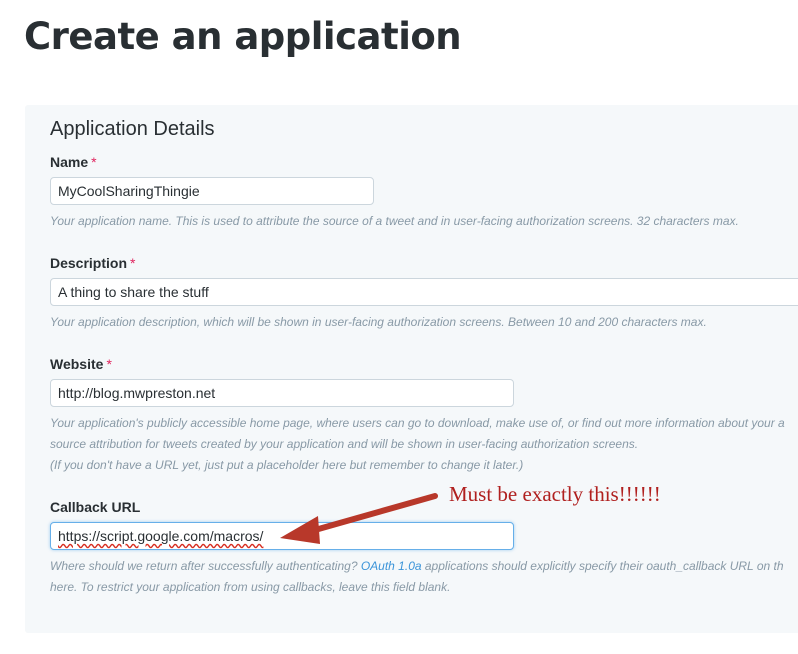 This screenshot has height=654, width=798. Describe the element at coordinates (77, 364) in the screenshot. I see `website-label-text: Website` at that location.